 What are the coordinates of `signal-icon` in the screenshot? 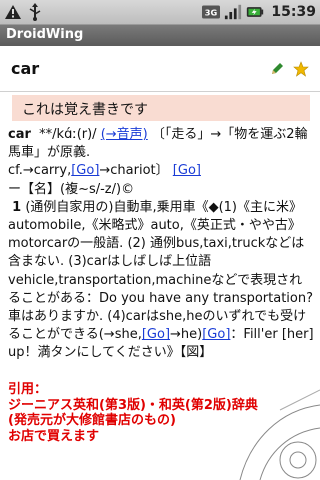 It's located at (233, 12).